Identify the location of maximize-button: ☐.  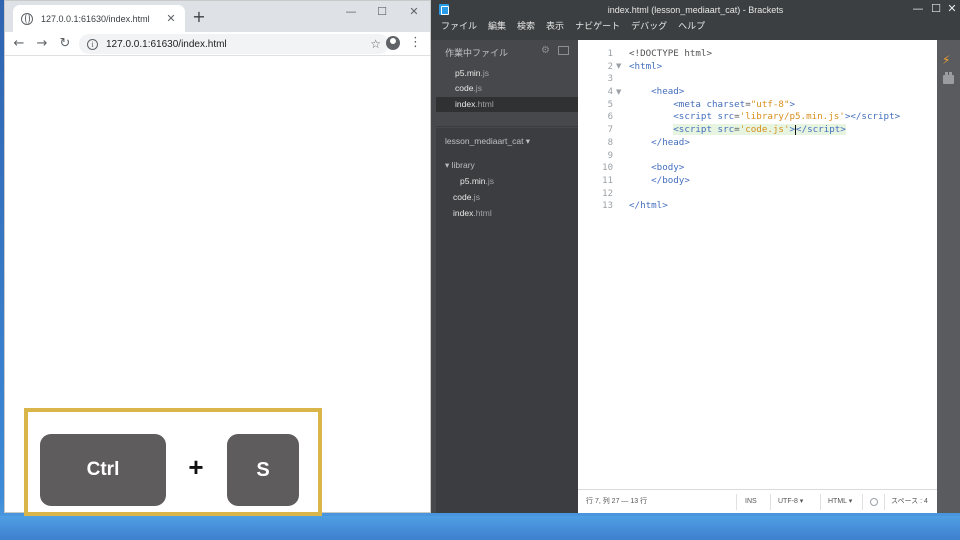
(382, 12).